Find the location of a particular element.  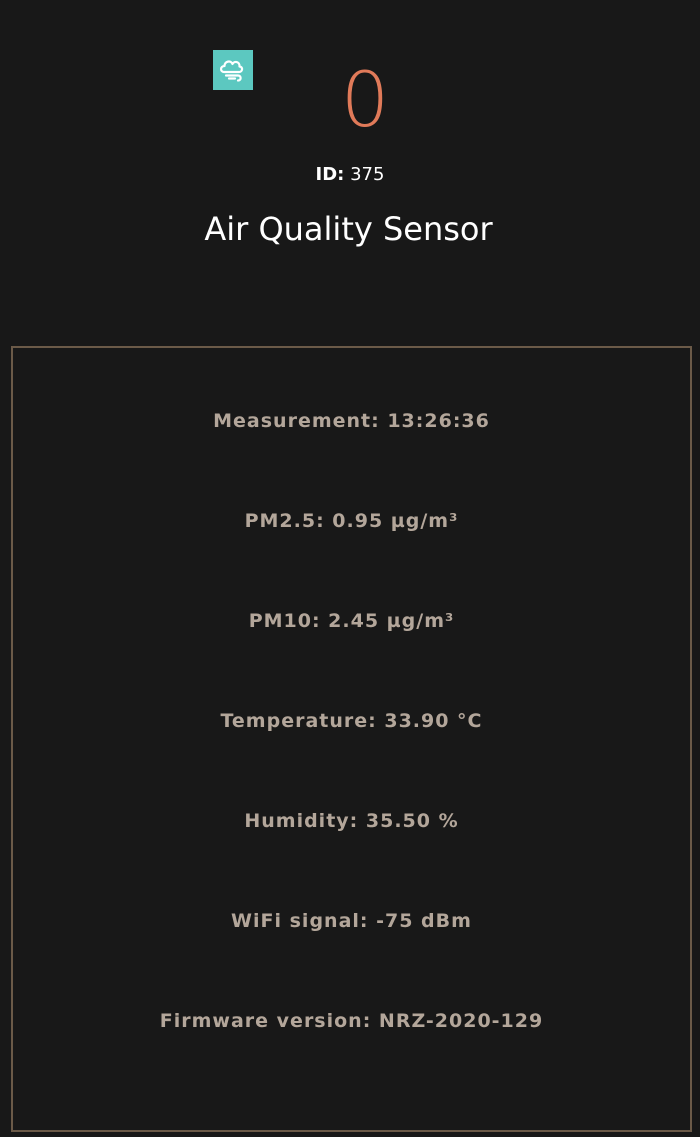

pm10-reading: PM10: 2.45 µg/m³ is located at coordinates (351, 621).